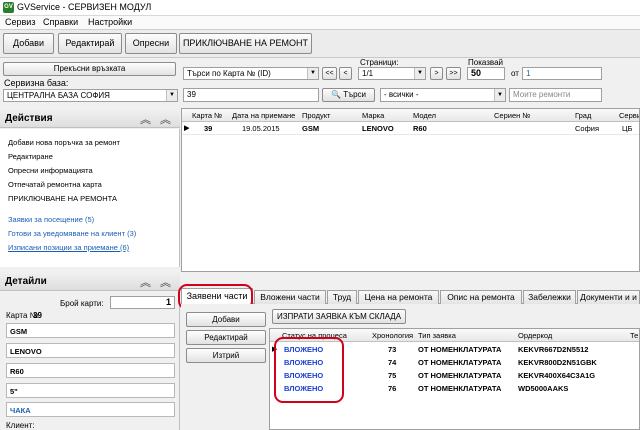 The image size is (640, 430). Describe the element at coordinates (110, 22) in the screenshot. I see `menu-settings: Настройки` at that location.